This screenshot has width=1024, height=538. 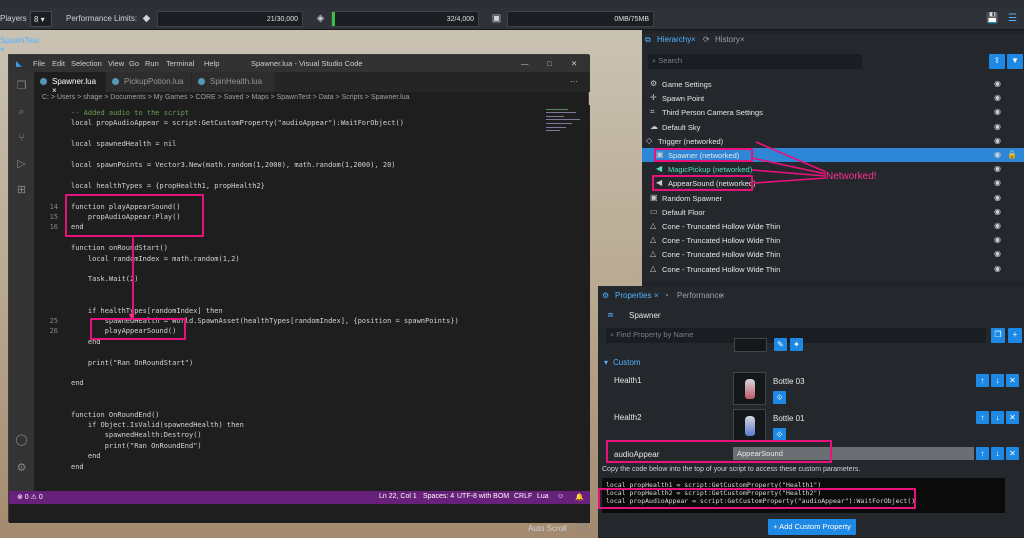 I want to click on health1-remove-icon: ✕, so click(x=1012, y=380).